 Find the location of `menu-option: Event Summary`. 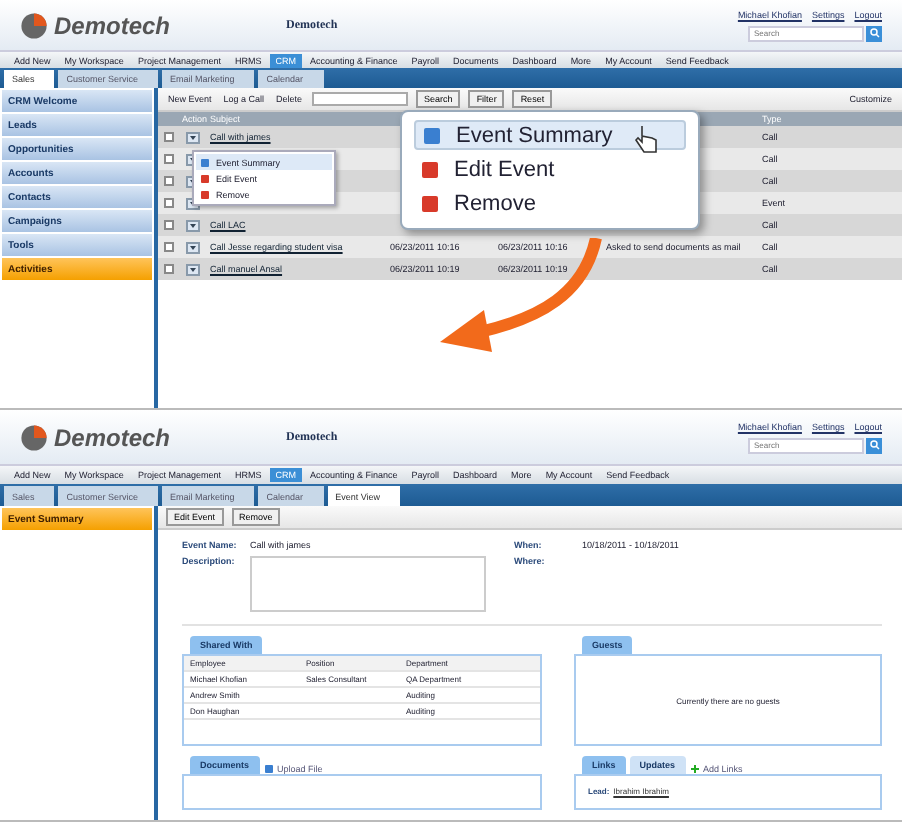

menu-option: Event Summary is located at coordinates (550, 135).